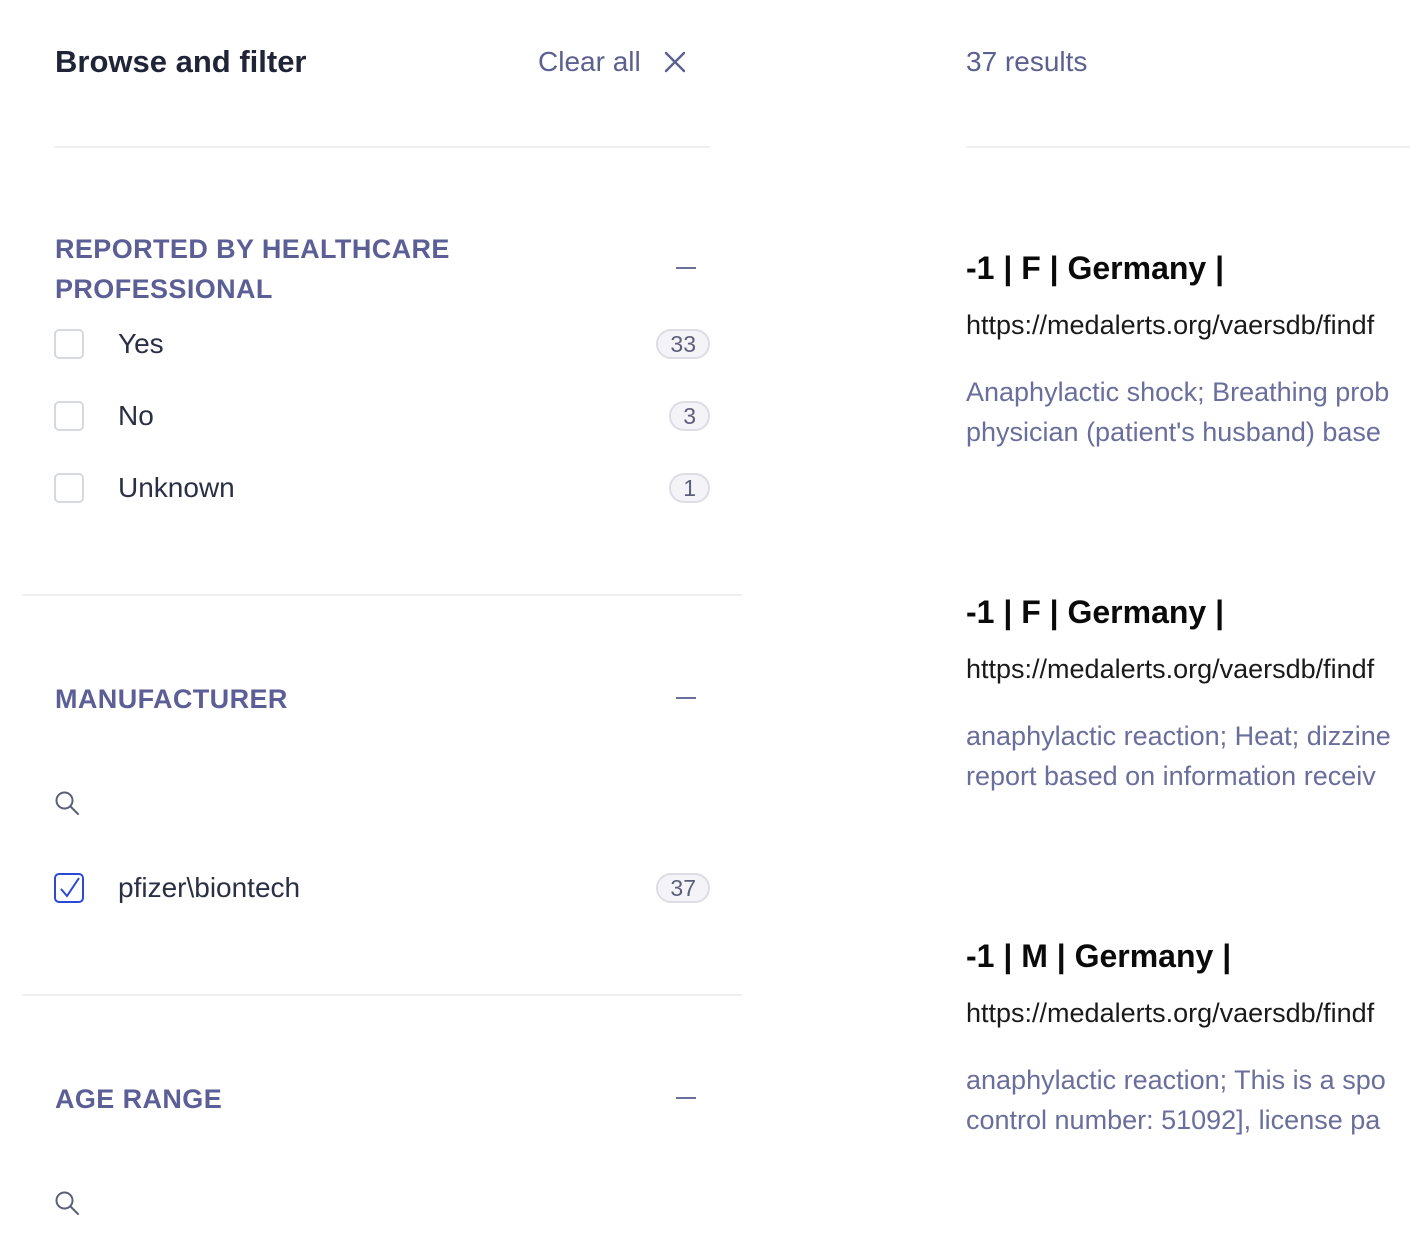 The height and width of the screenshot is (1250, 1410). I want to click on count-badge: 1, so click(689, 488).